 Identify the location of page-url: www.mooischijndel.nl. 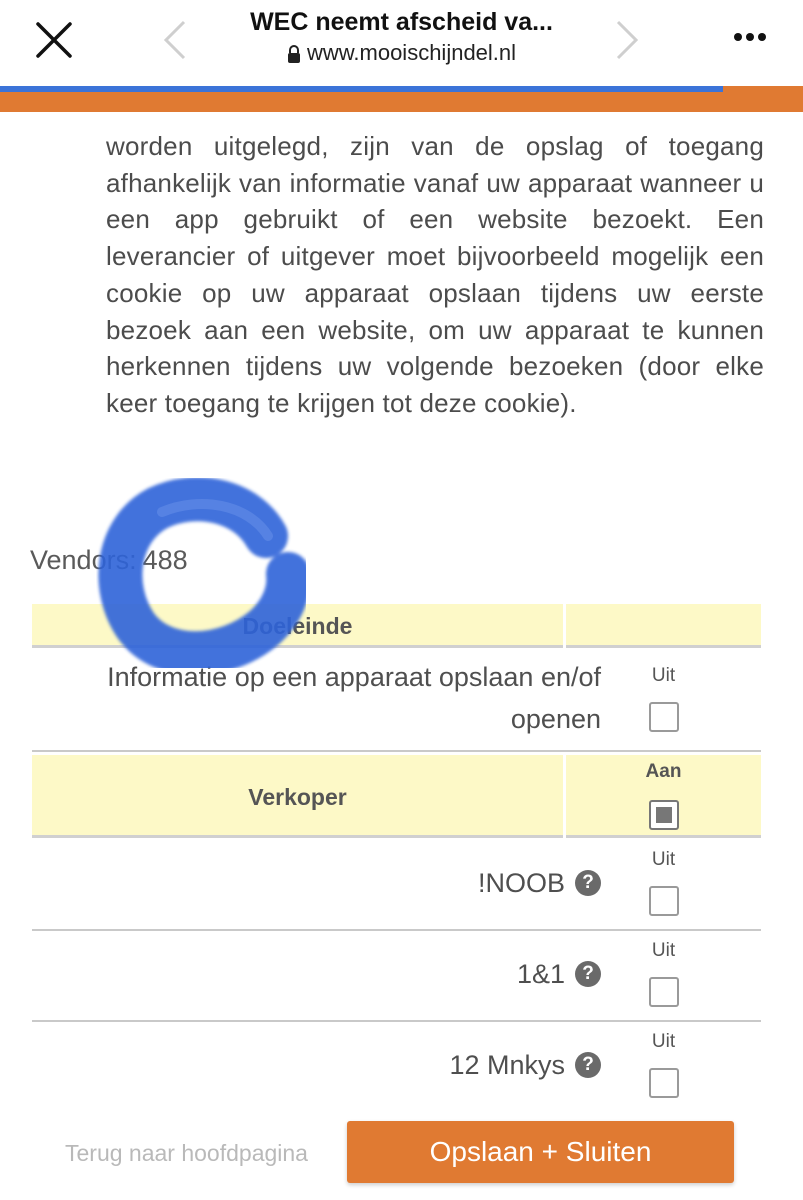
(401, 53).